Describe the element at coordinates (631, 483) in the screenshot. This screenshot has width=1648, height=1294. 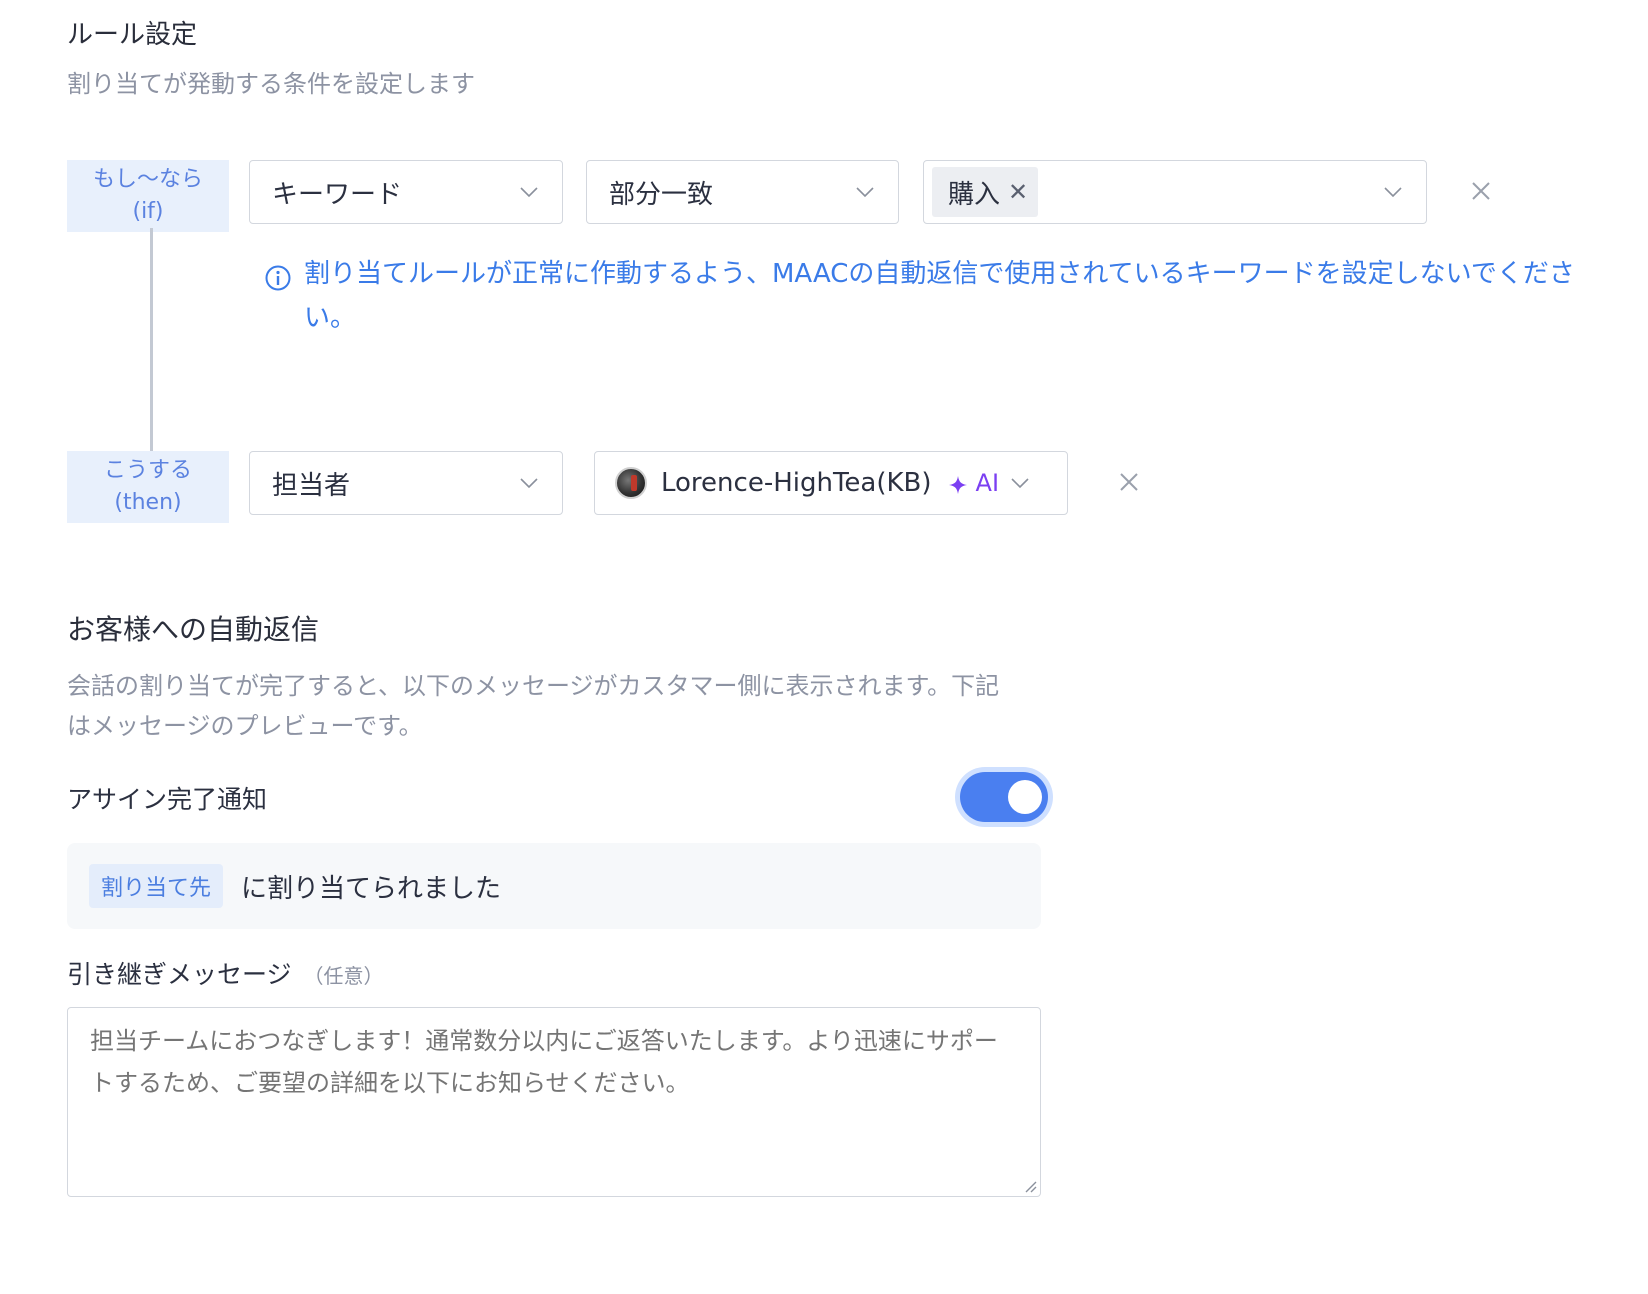
I see `avatar` at that location.